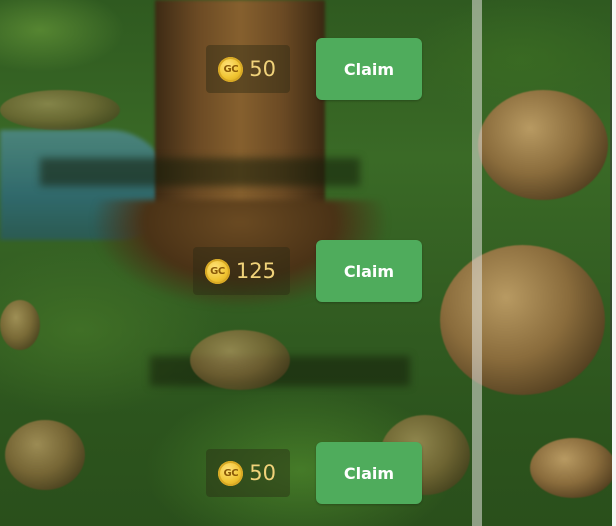 The height and width of the screenshot is (526, 616). What do you see at coordinates (255, 270) in the screenshot?
I see `reward-amount: 125` at bounding box center [255, 270].